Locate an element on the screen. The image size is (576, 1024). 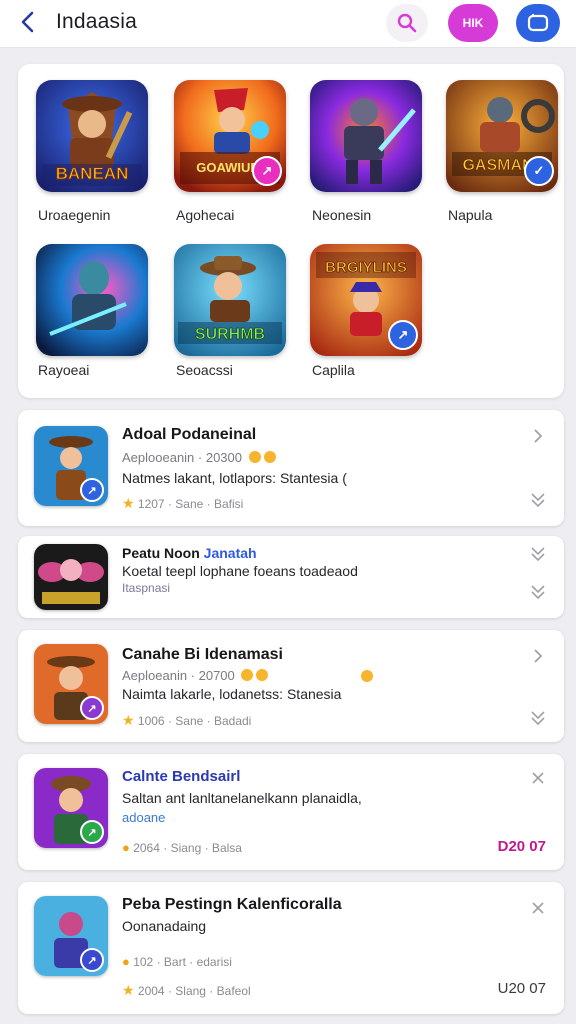
collapse-chevrons-icon is located at coordinates (538, 554).